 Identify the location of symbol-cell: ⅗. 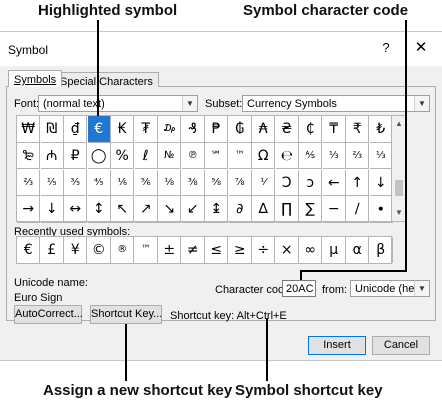
(76, 182).